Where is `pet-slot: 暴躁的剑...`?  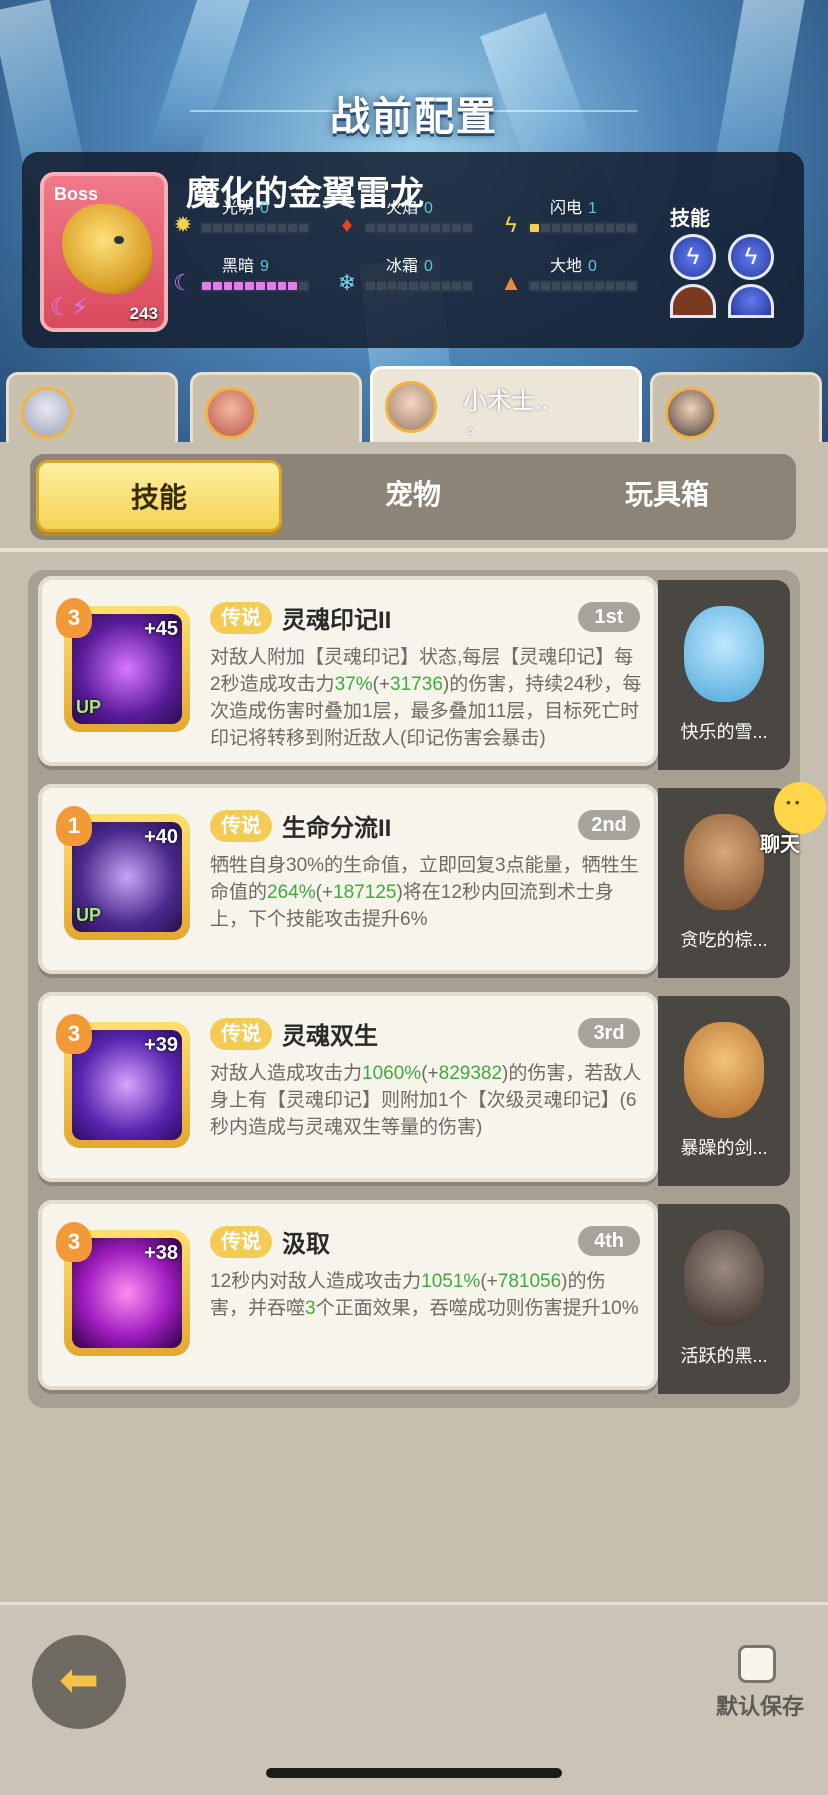
pet-slot: 暴躁的剑... is located at coordinates (724, 1091).